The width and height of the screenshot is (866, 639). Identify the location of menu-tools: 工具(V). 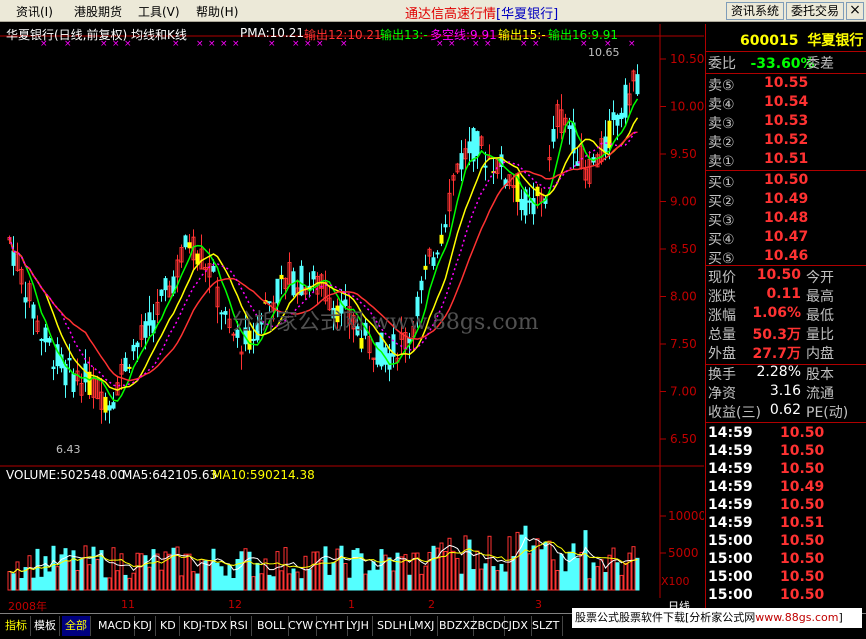
(159, 11).